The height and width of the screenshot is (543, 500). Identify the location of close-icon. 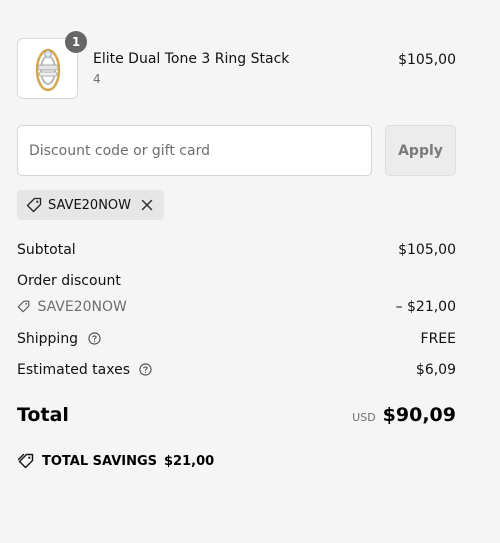
(147, 205).